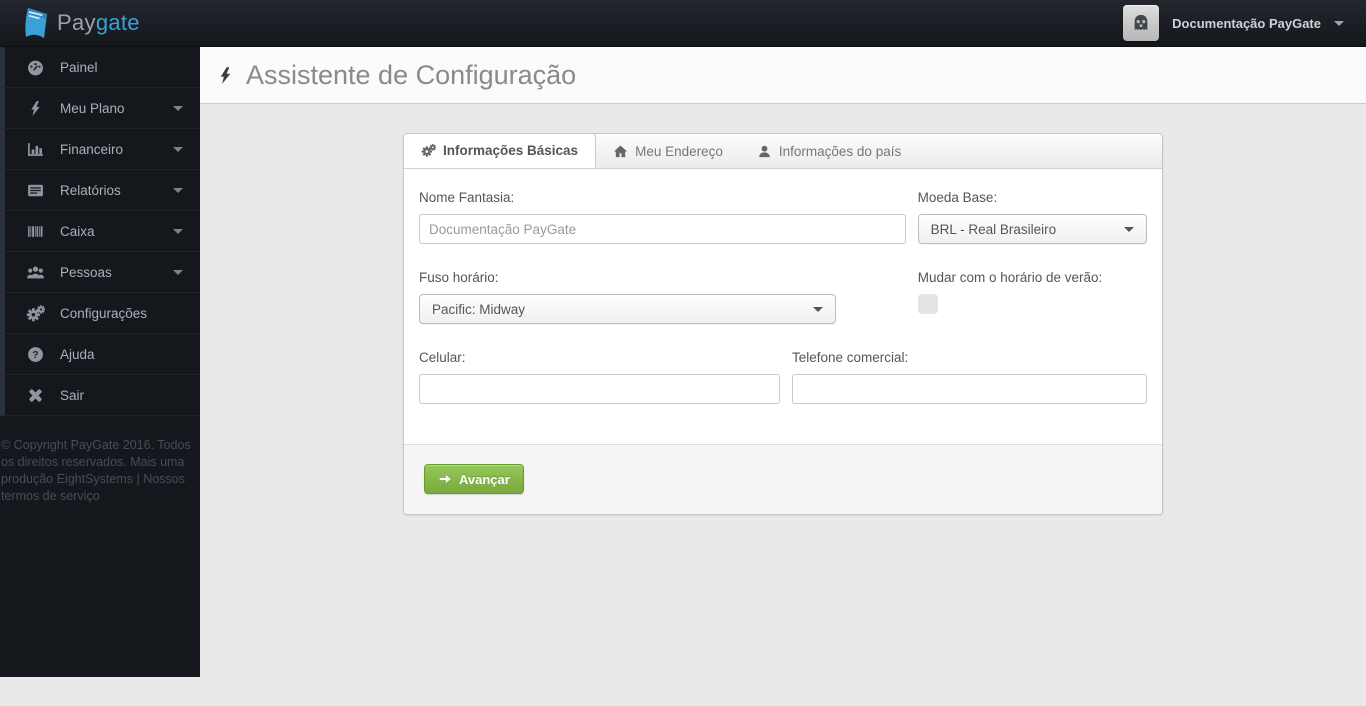 Image resolution: width=1366 pixels, height=706 pixels. What do you see at coordinates (445, 479) in the screenshot?
I see `arrow-right-icon` at bounding box center [445, 479].